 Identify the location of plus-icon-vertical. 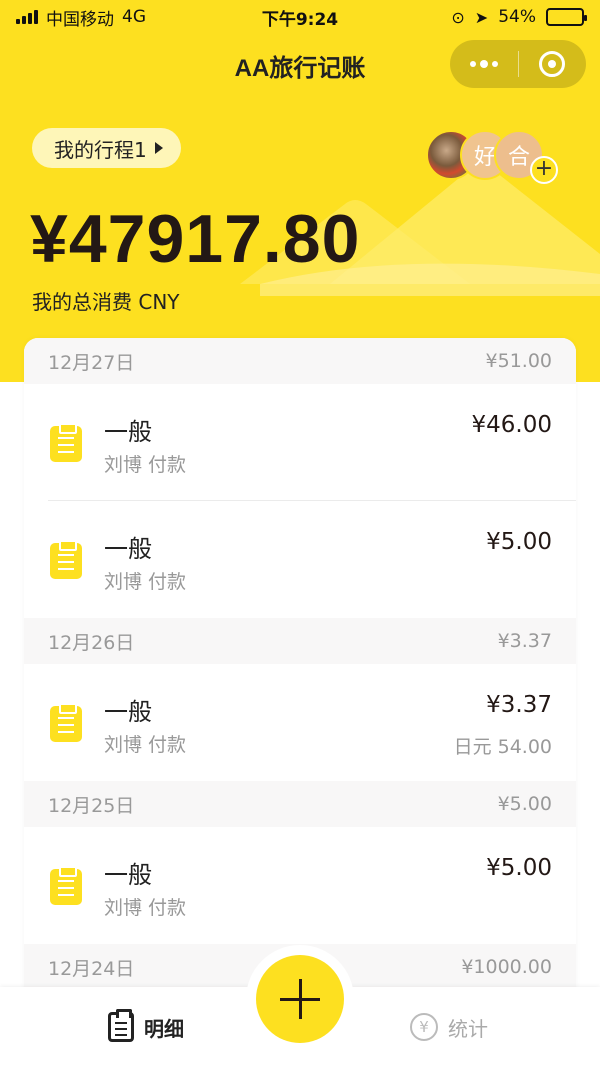
(300, 999).